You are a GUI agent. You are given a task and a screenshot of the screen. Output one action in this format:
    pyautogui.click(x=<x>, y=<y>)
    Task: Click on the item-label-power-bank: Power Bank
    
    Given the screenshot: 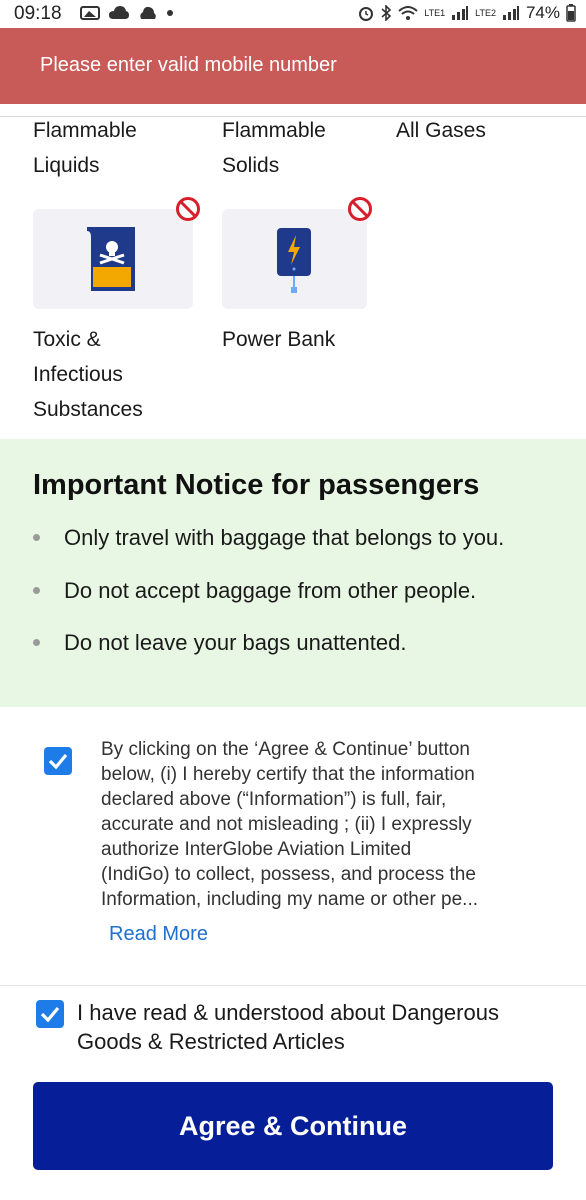 What is the action you would take?
    pyautogui.click(x=278, y=339)
    